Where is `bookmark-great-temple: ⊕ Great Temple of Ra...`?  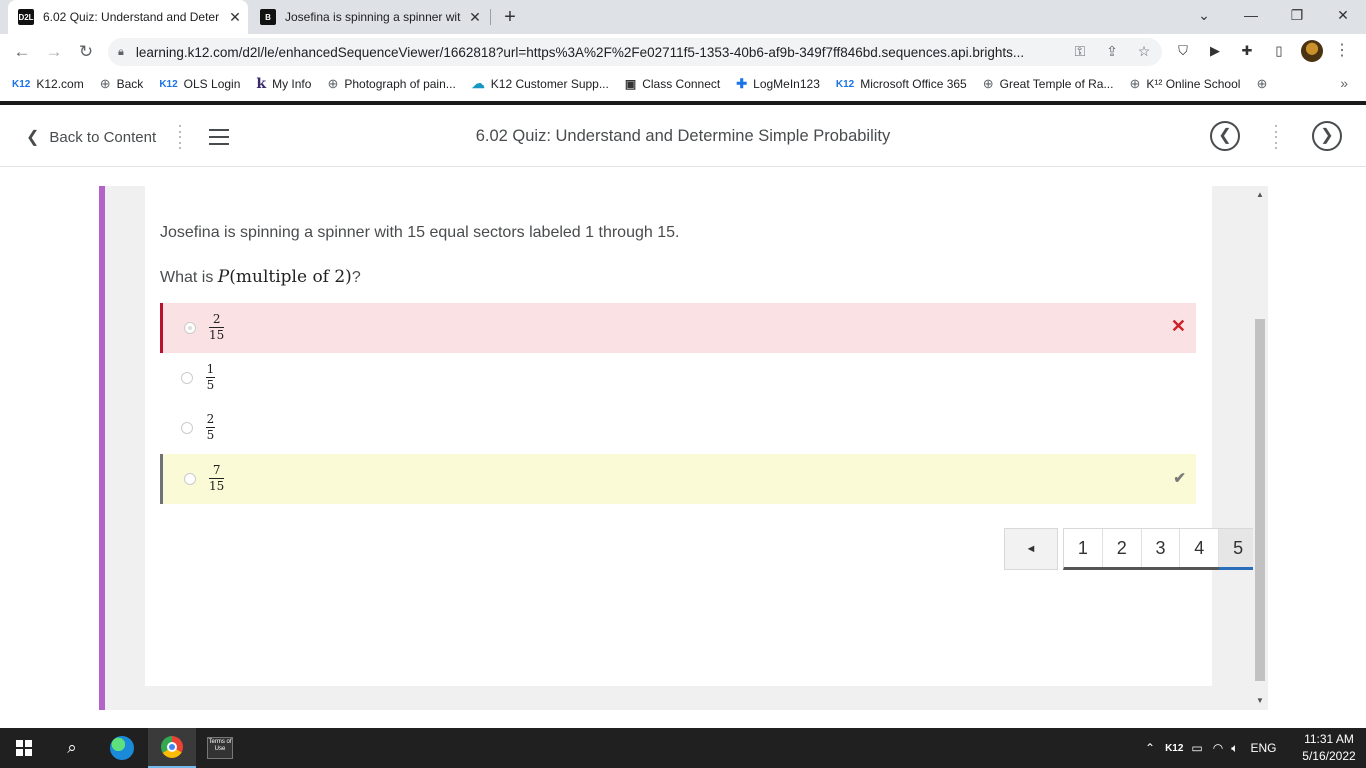 bookmark-great-temple: ⊕ Great Temple of Ra... is located at coordinates (1048, 84).